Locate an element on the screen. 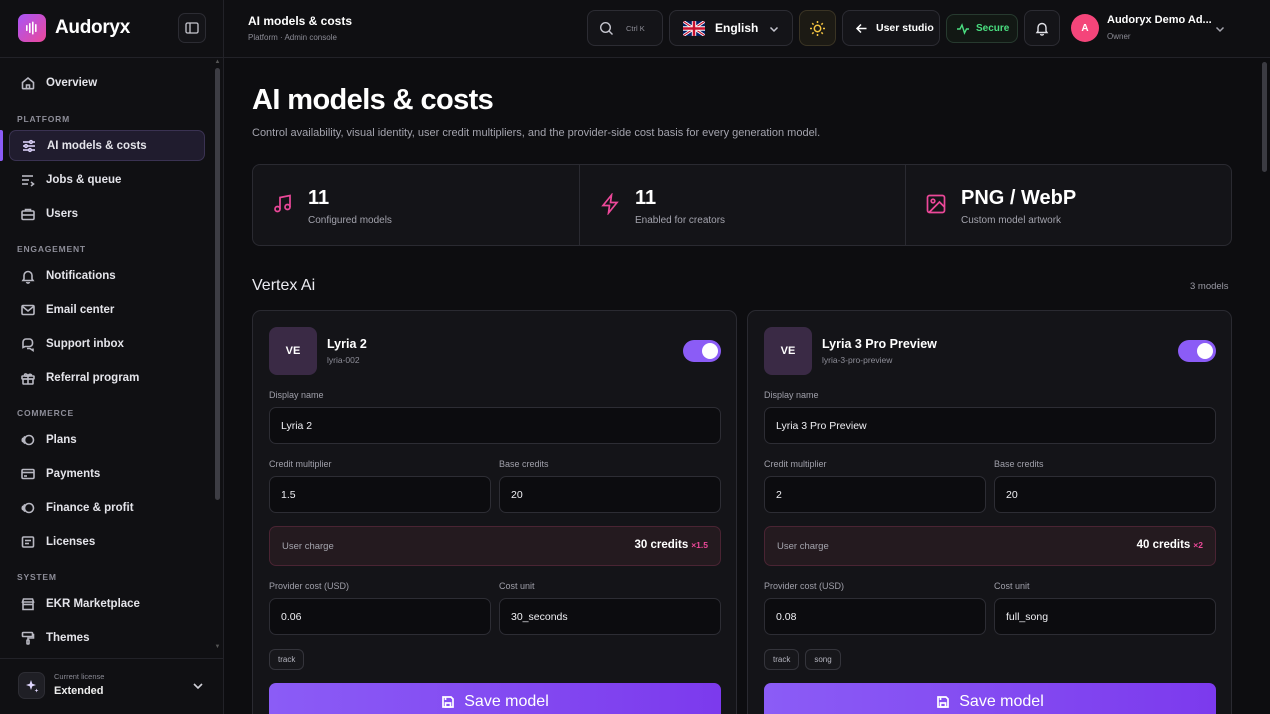 The height and width of the screenshot is (714, 1270). secure-status-badge: Secure is located at coordinates (982, 28).